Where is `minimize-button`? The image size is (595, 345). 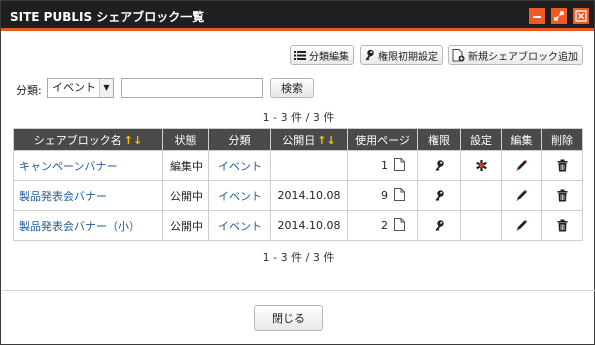 minimize-button is located at coordinates (537, 16).